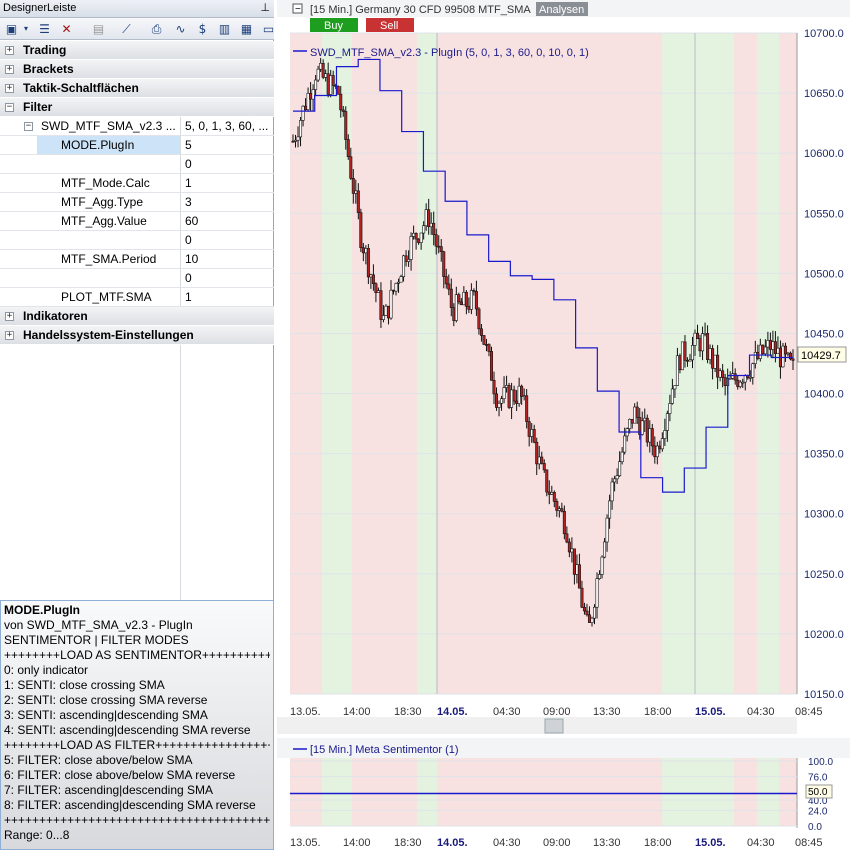 The width and height of the screenshot is (850, 853). What do you see at coordinates (66, 29) in the screenshot?
I see `delete-icon: ✕` at bounding box center [66, 29].